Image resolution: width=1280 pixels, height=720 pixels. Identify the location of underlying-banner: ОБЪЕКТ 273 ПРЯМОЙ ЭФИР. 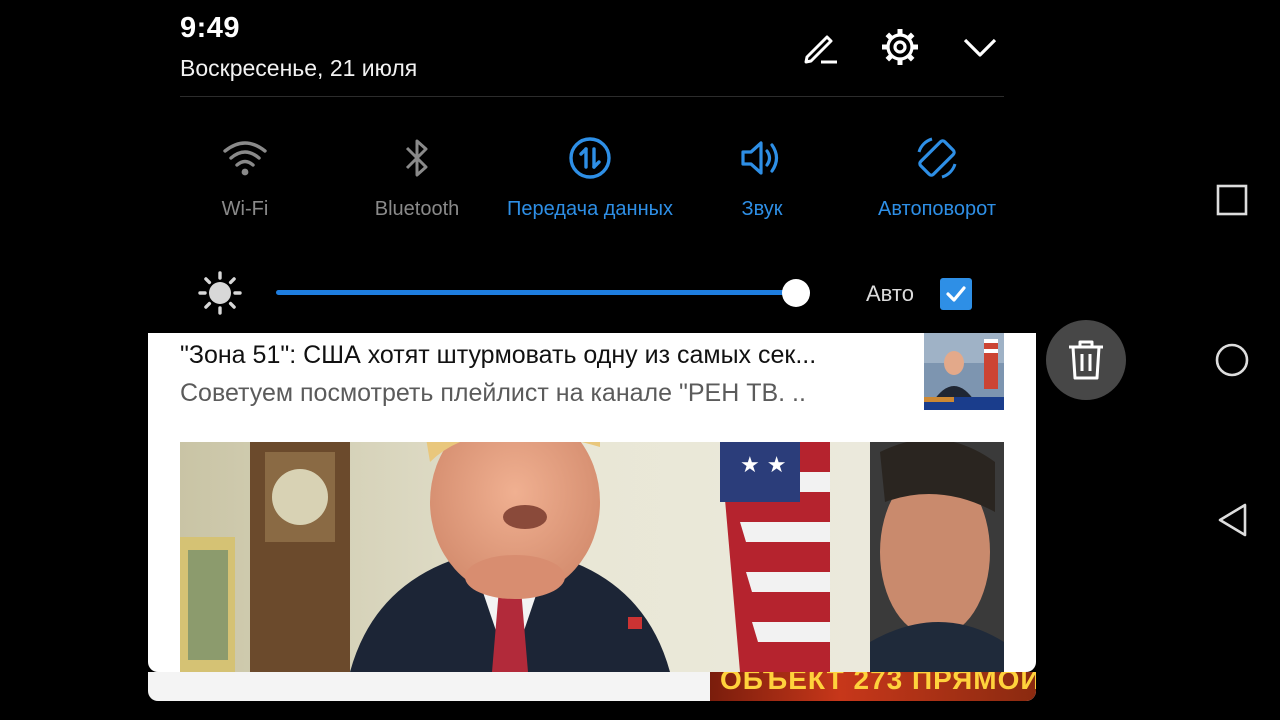
(873, 686).